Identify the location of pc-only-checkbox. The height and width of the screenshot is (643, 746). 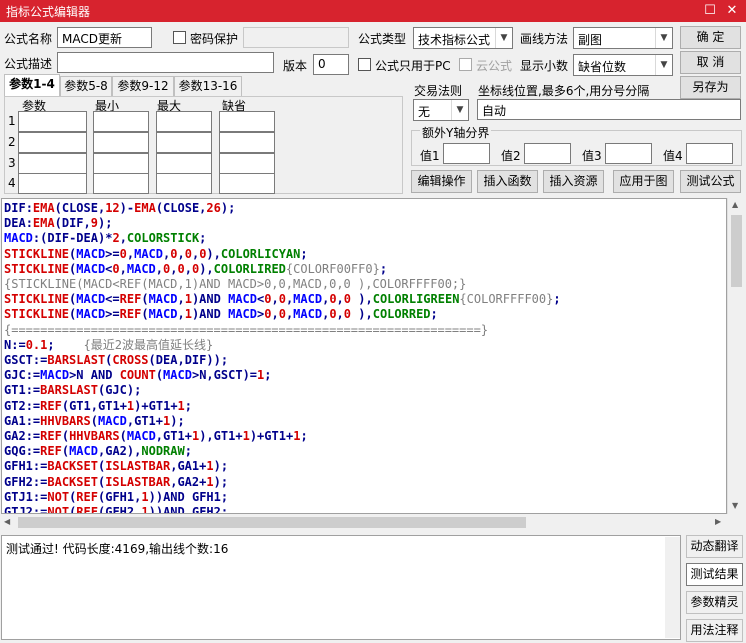
(364, 64).